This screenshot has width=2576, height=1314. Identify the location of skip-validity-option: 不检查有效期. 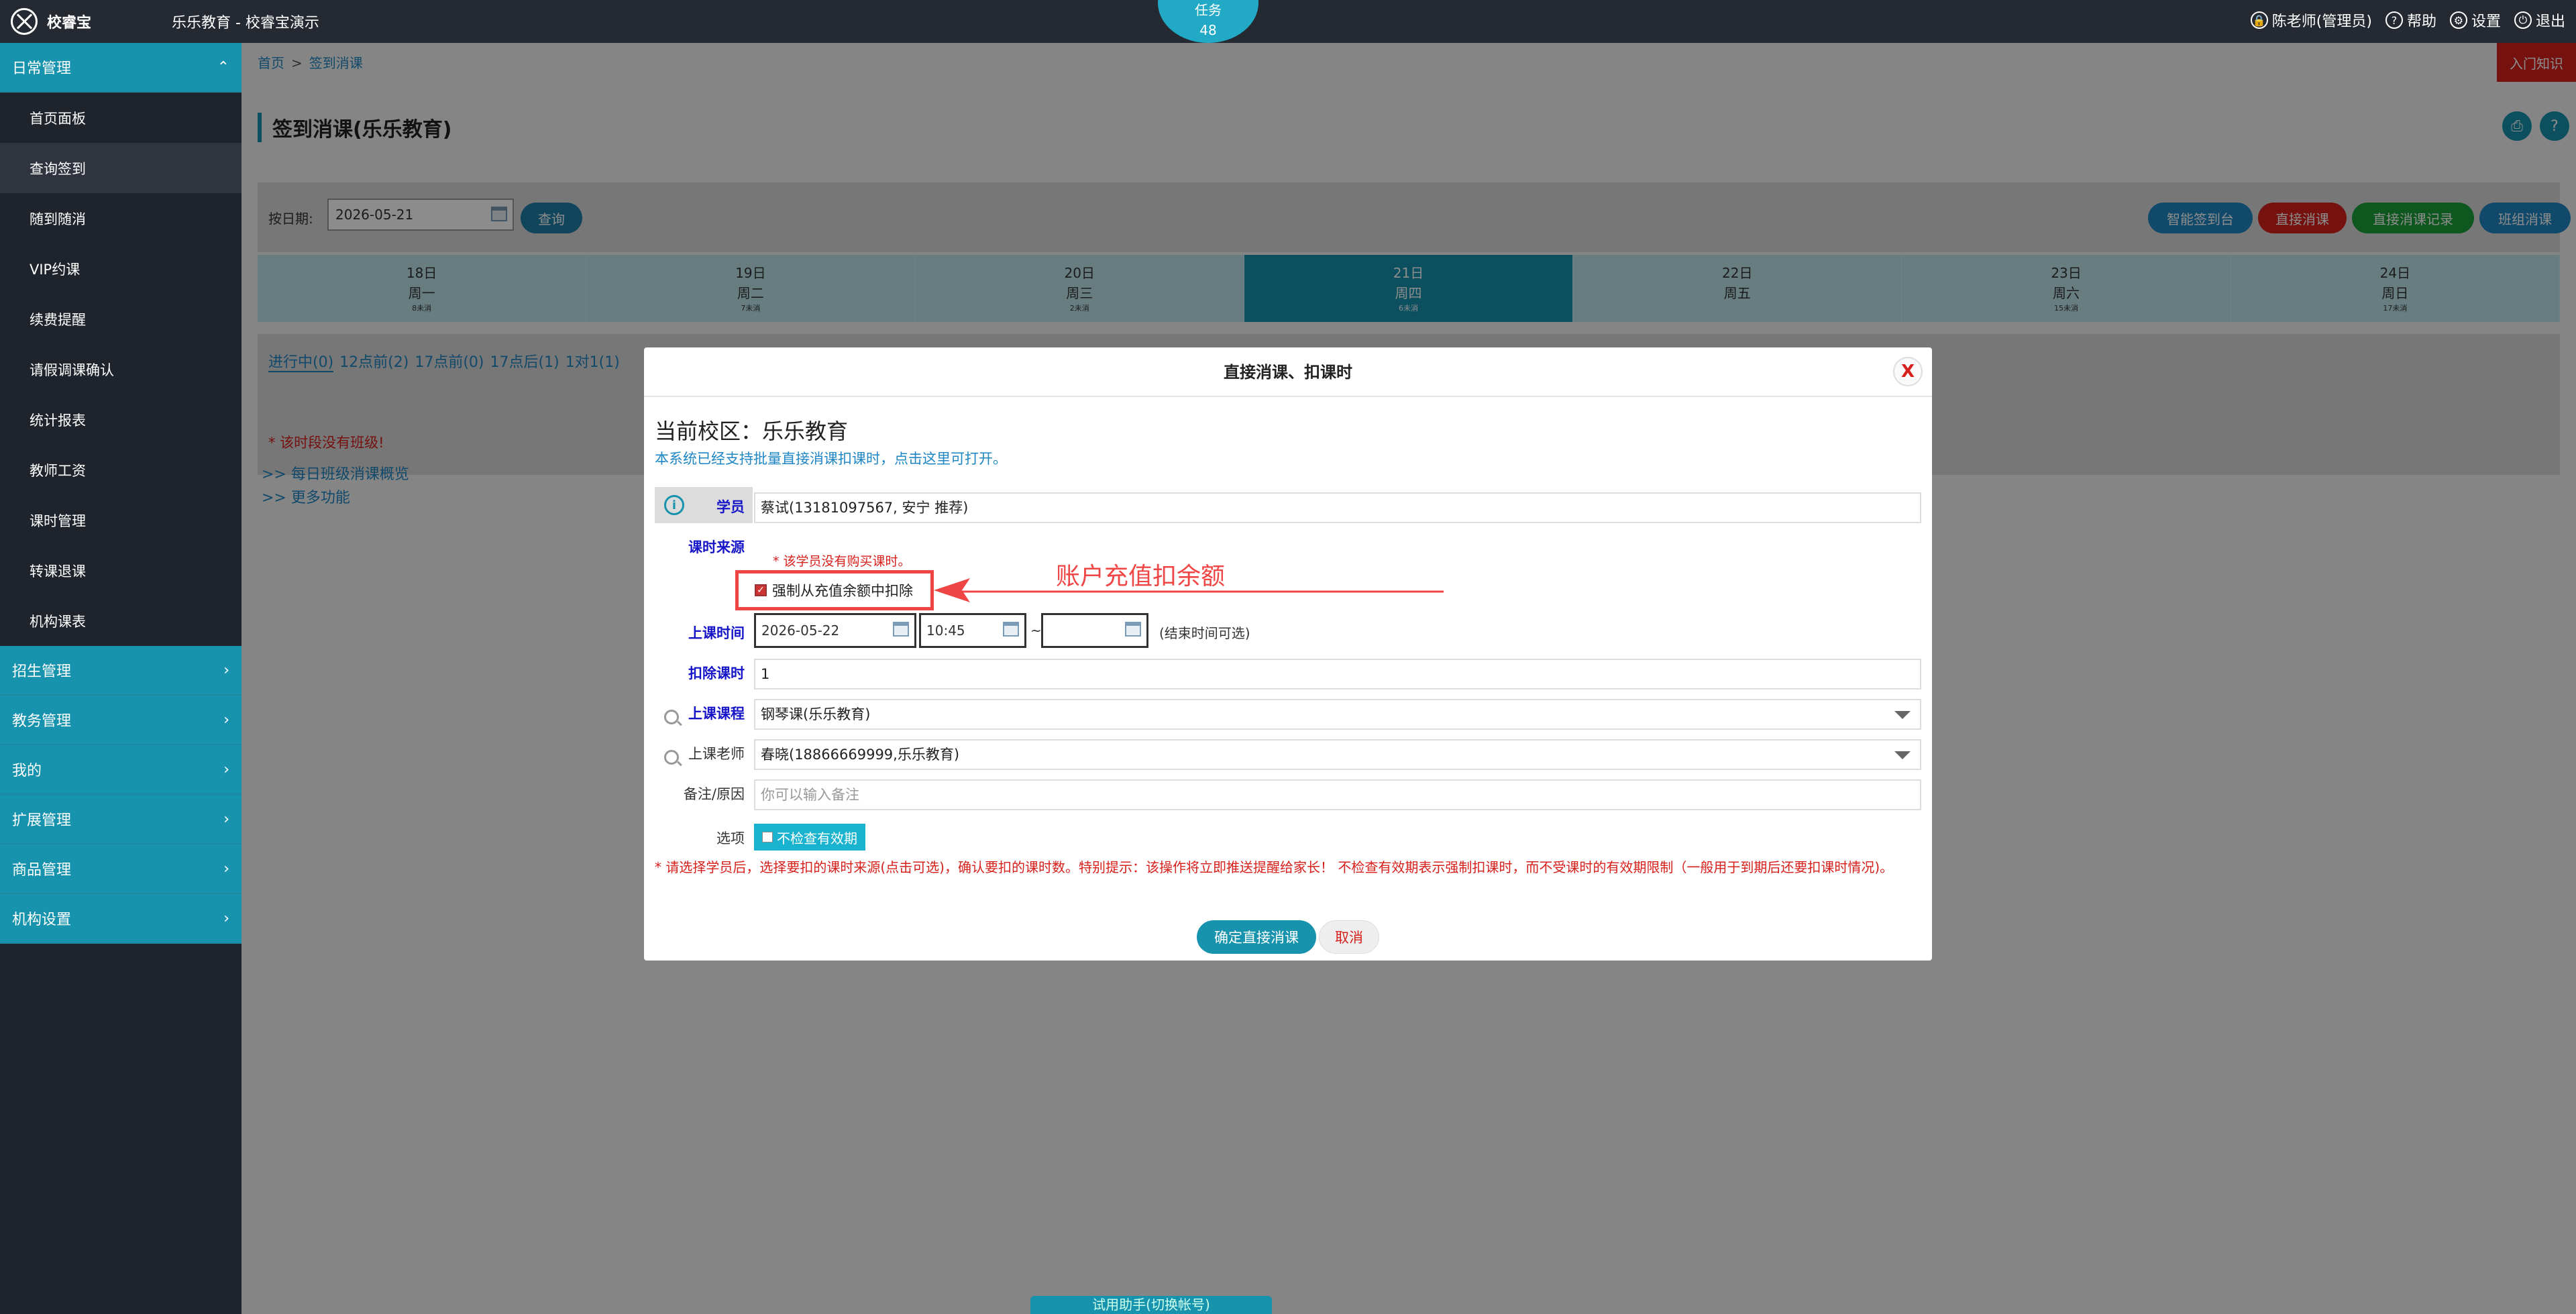
(809, 837).